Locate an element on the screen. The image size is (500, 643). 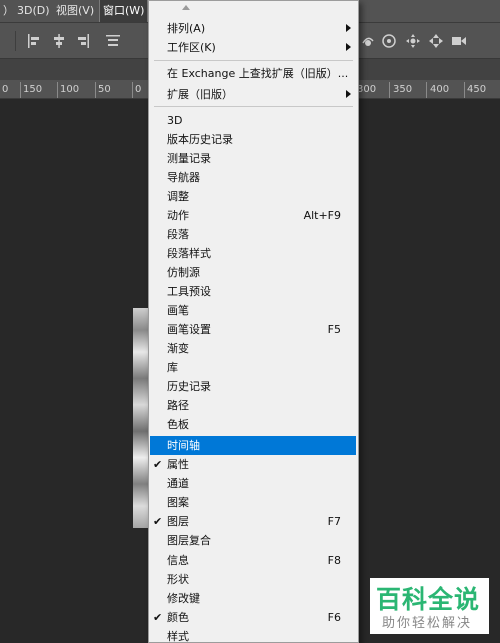
ruler-label: 150 is located at coordinates (33, 89).